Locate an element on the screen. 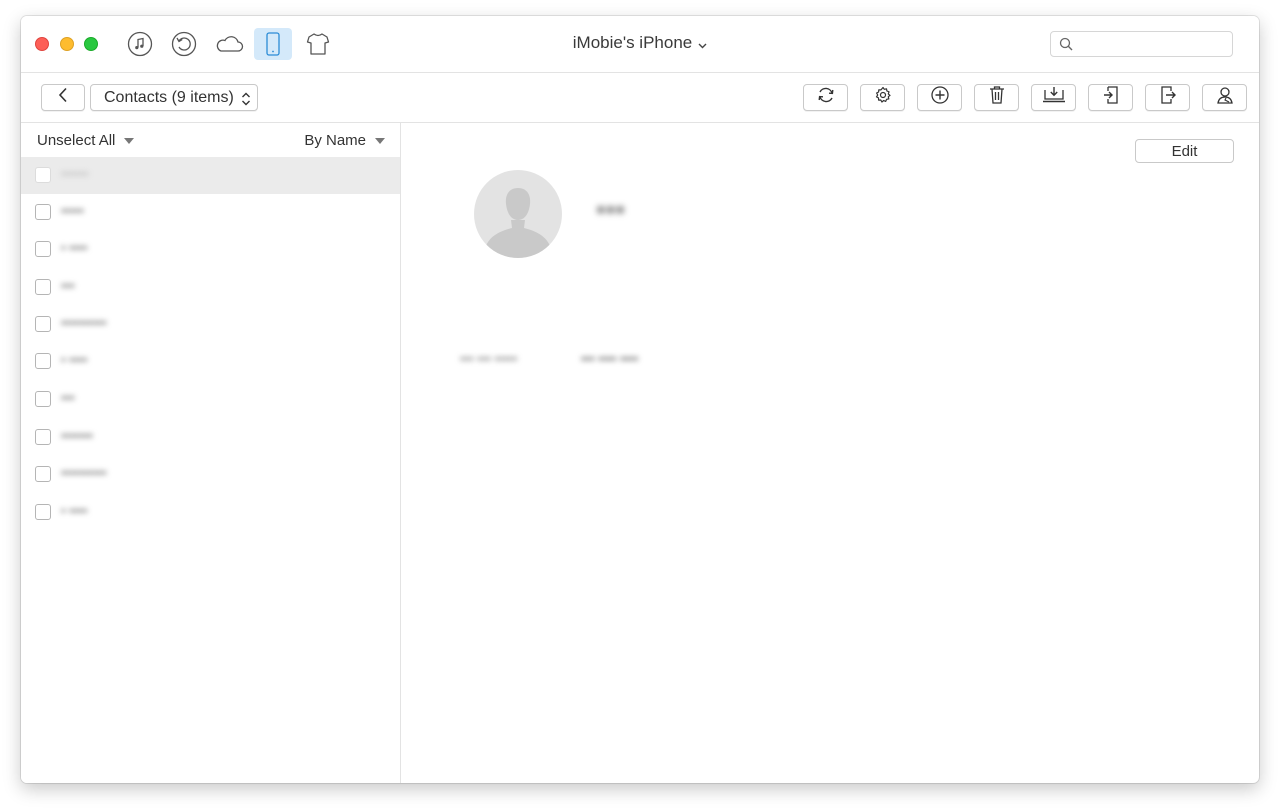  add-icon is located at coordinates (940, 97).